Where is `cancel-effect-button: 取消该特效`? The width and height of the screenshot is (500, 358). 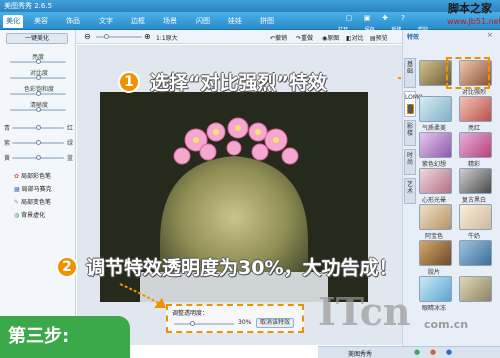 cancel-effect-button: 取消该特效 is located at coordinates (275, 323).